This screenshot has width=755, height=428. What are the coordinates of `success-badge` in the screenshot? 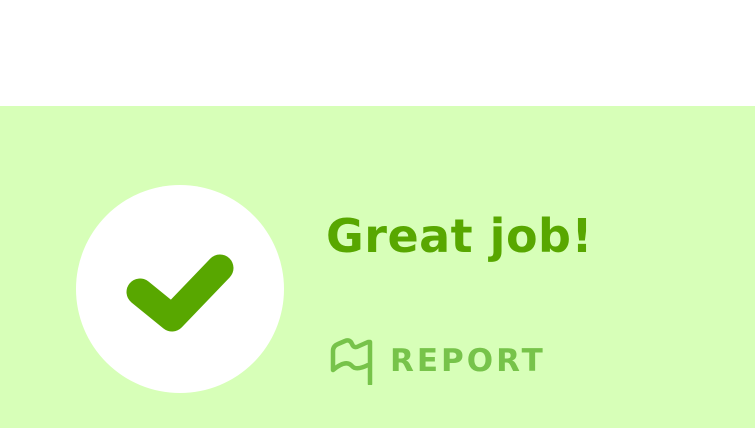 It's located at (180, 289).